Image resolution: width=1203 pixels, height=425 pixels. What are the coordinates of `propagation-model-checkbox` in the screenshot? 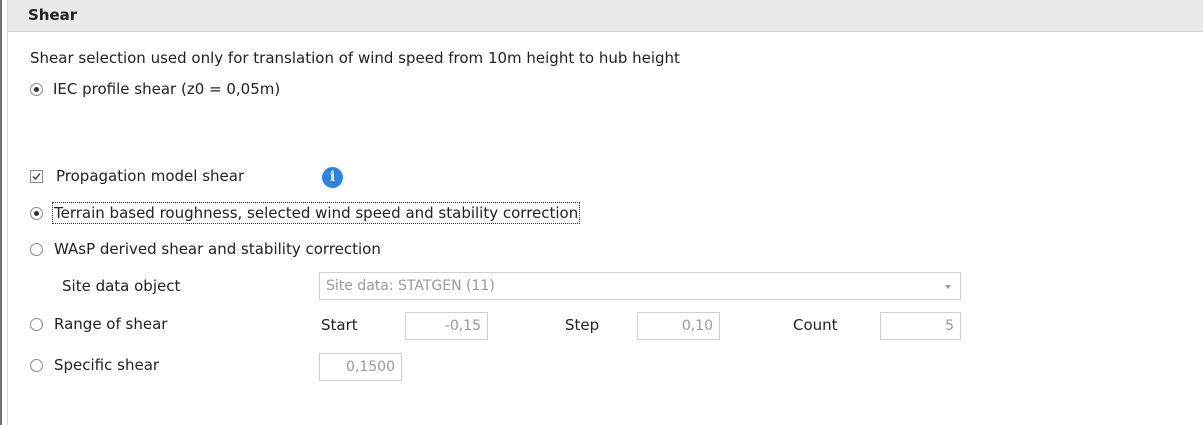 It's located at (36, 176).